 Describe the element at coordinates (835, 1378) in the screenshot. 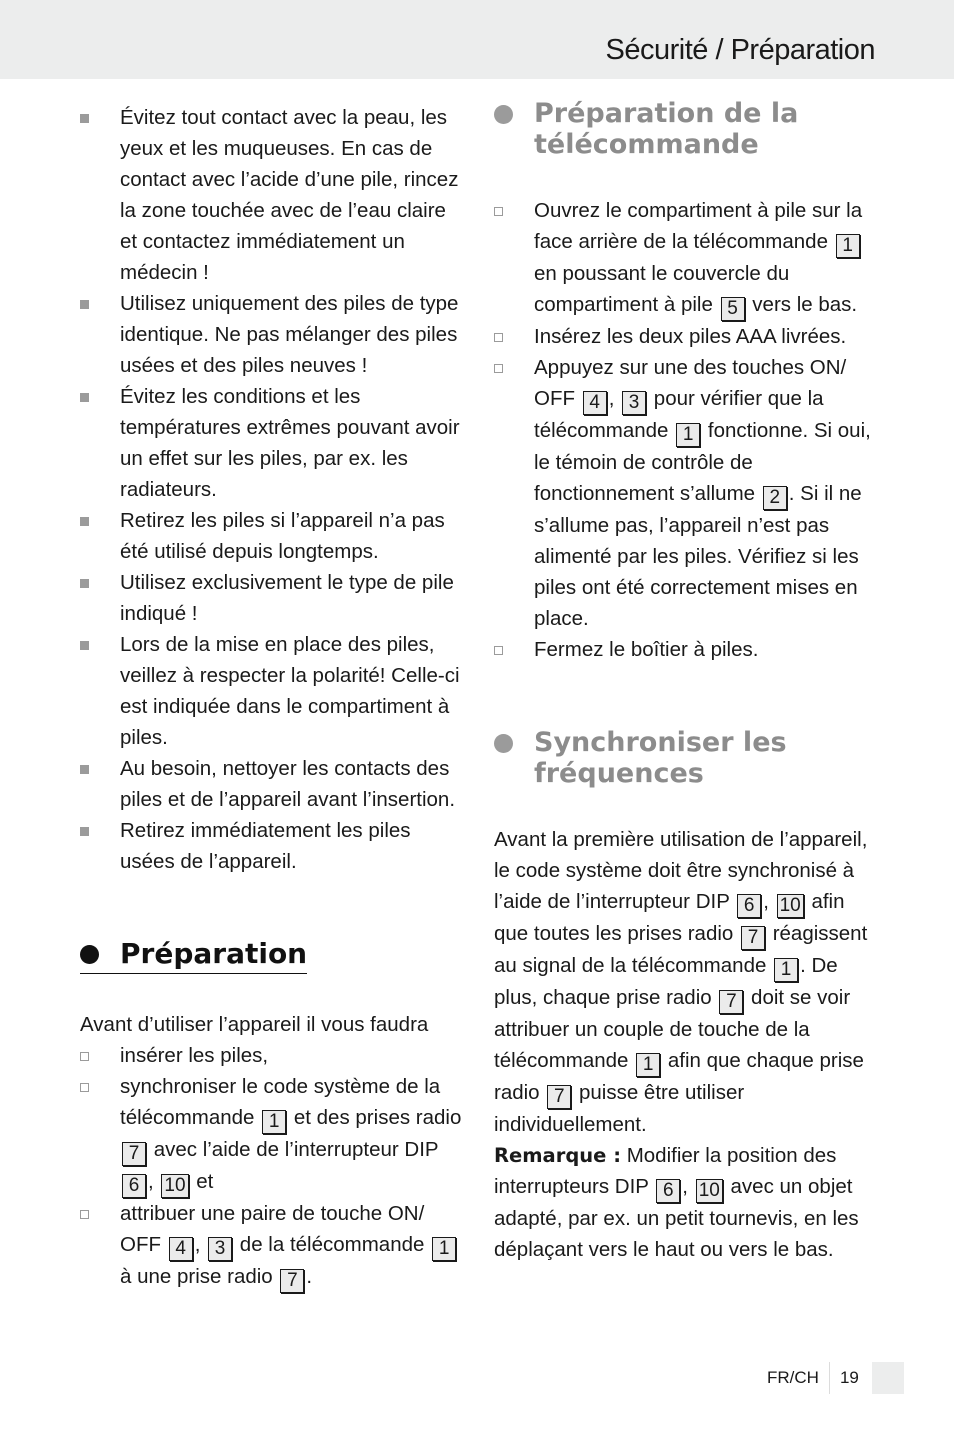

I see `page-footer: FR/CH 19` at that location.